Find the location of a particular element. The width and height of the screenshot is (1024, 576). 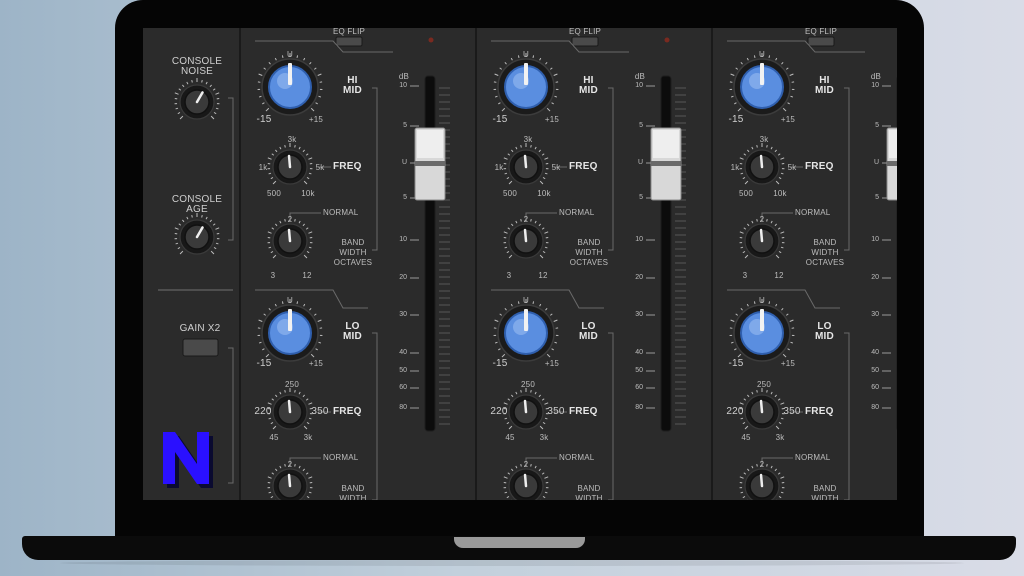

ch2-lo-bw-knob-pointer is located at coordinates (525, 480).